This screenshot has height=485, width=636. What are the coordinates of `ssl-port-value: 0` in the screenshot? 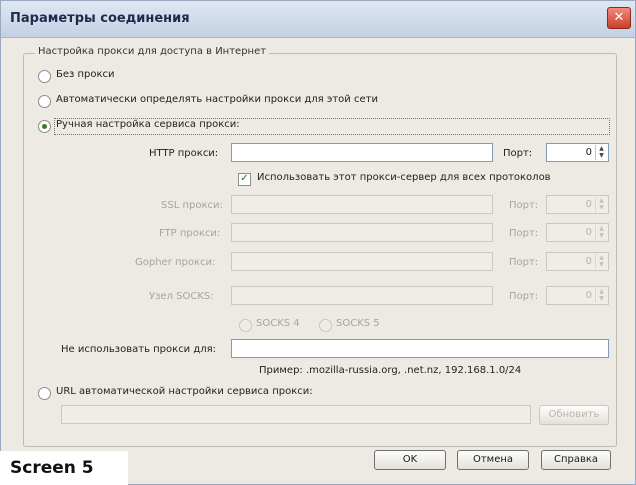 It's located at (588, 204).